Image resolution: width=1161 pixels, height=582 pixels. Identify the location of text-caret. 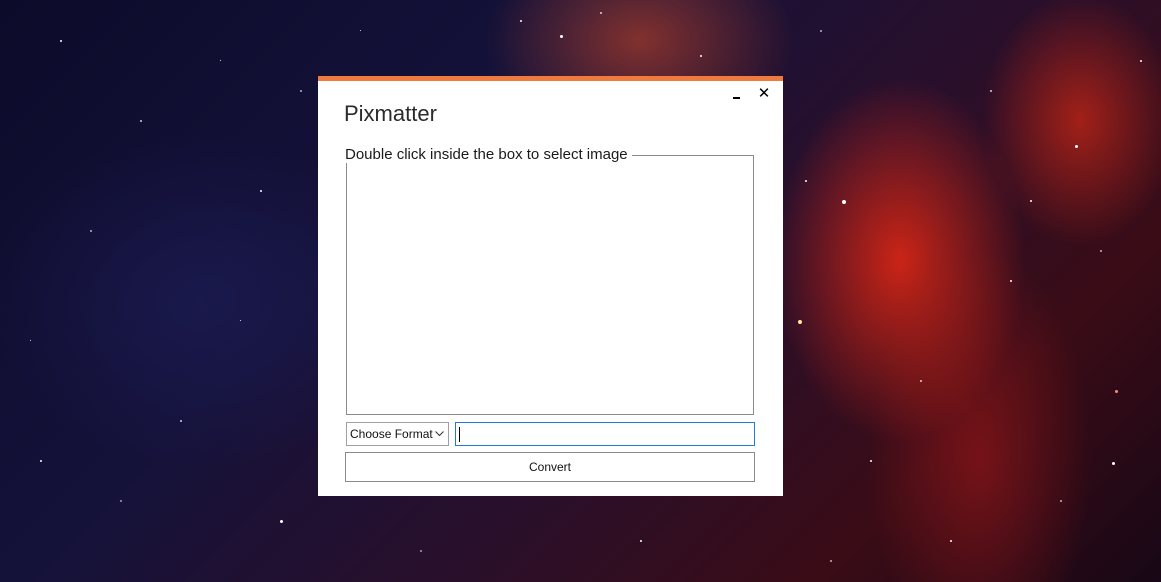
(459, 434).